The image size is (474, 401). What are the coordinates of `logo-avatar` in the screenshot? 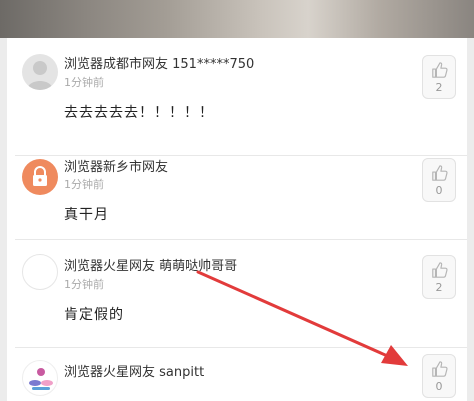 It's located at (40, 378).